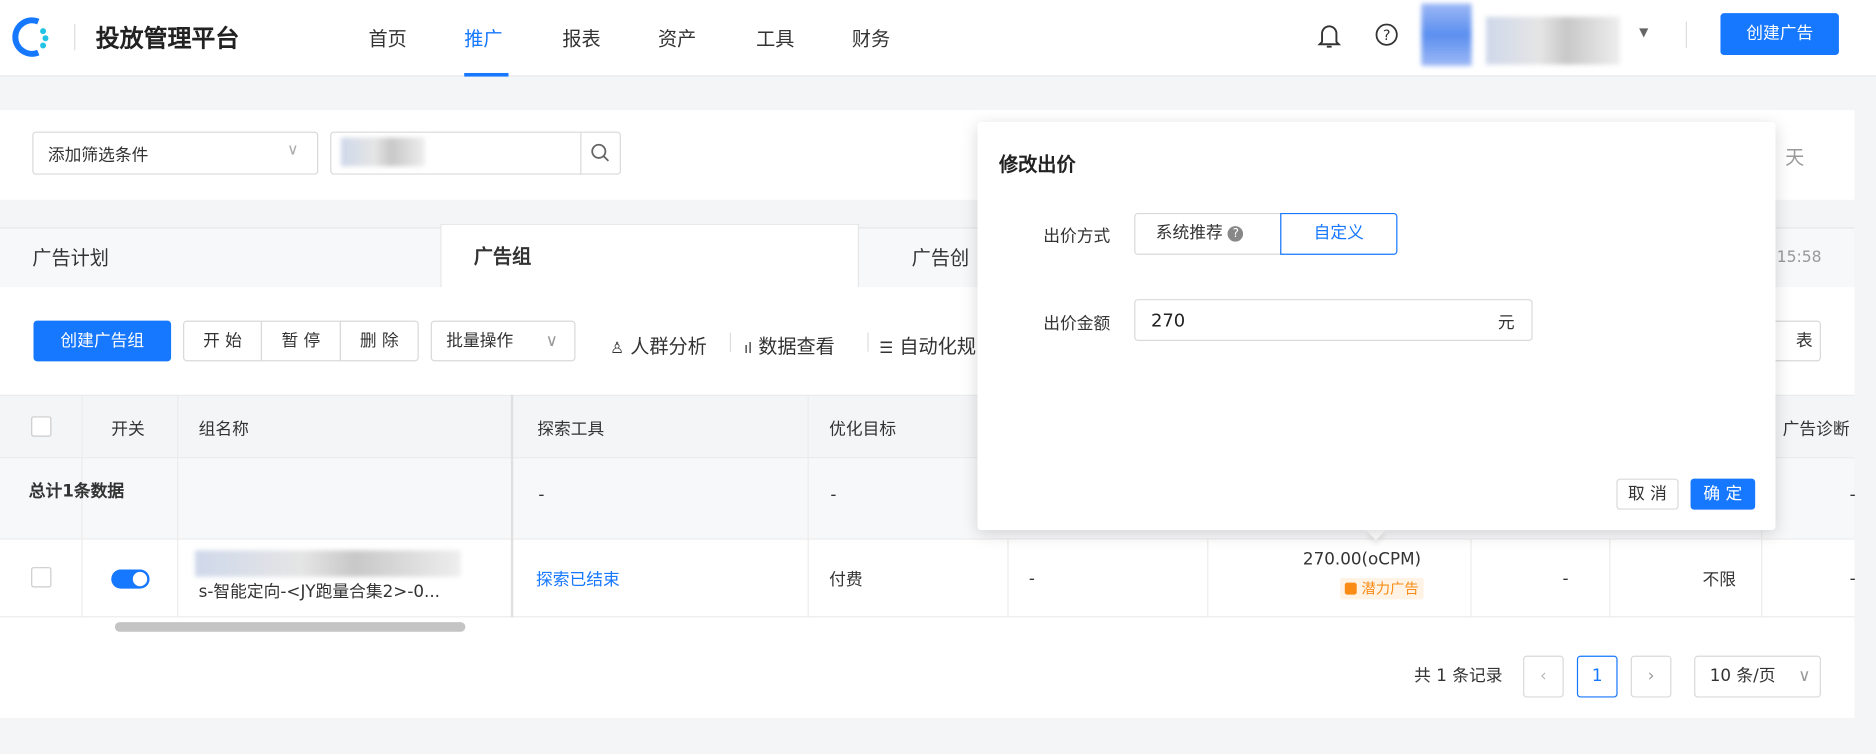 The width and height of the screenshot is (1876, 754). Describe the element at coordinates (1390, 589) in the screenshot. I see `badge-label: 潜力广告` at that location.